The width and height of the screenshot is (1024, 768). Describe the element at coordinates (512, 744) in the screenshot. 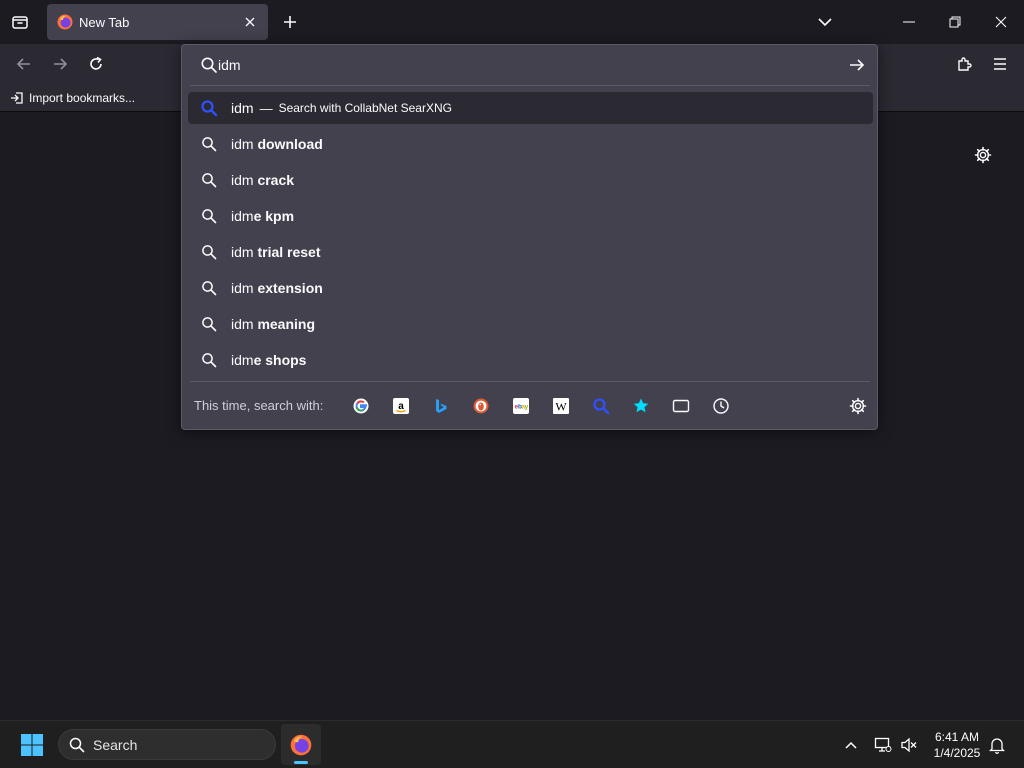

I see `taskbar: Search 6:41 AM 1/4/2025` at that location.